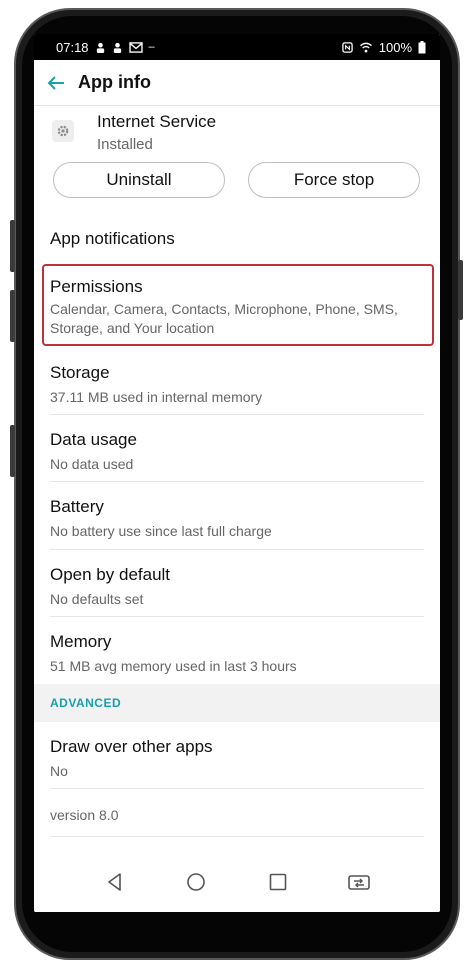  What do you see at coordinates (359, 882) in the screenshot?
I see `nav-switch-icon` at bounding box center [359, 882].